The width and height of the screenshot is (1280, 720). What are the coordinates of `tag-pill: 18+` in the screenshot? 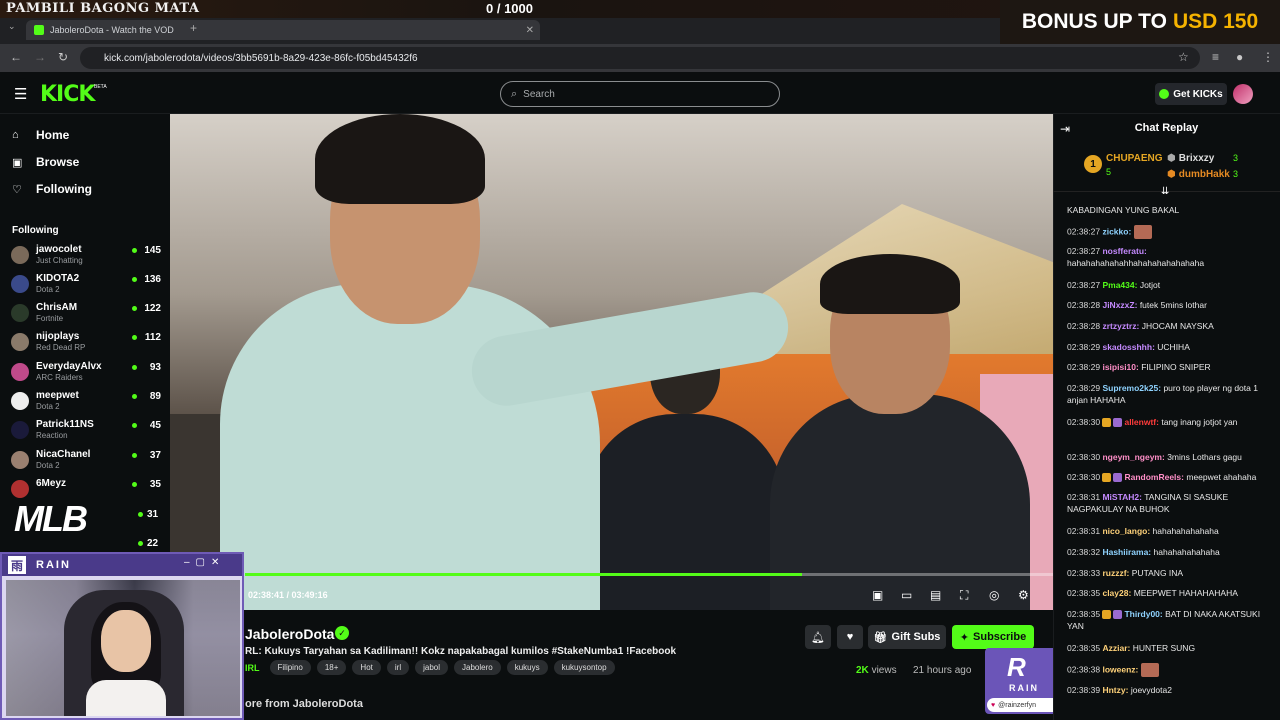 It's located at (331, 667).